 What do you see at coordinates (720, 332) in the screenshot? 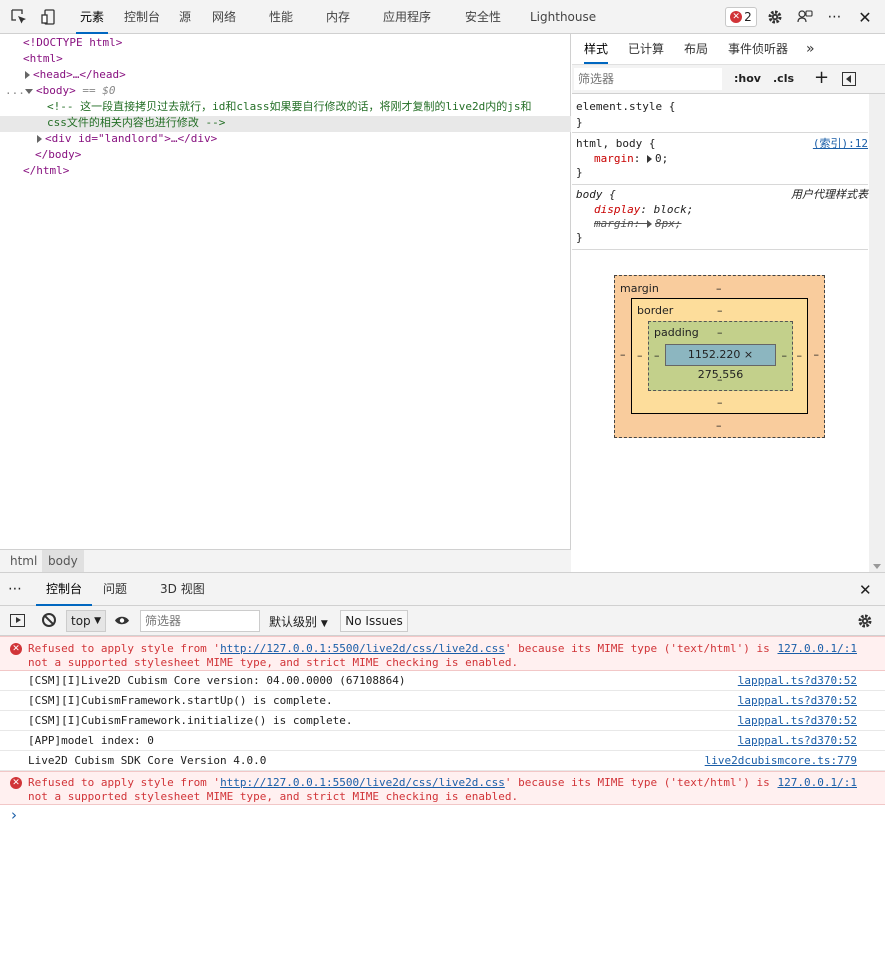
I see `padding-top-value: –` at bounding box center [720, 332].